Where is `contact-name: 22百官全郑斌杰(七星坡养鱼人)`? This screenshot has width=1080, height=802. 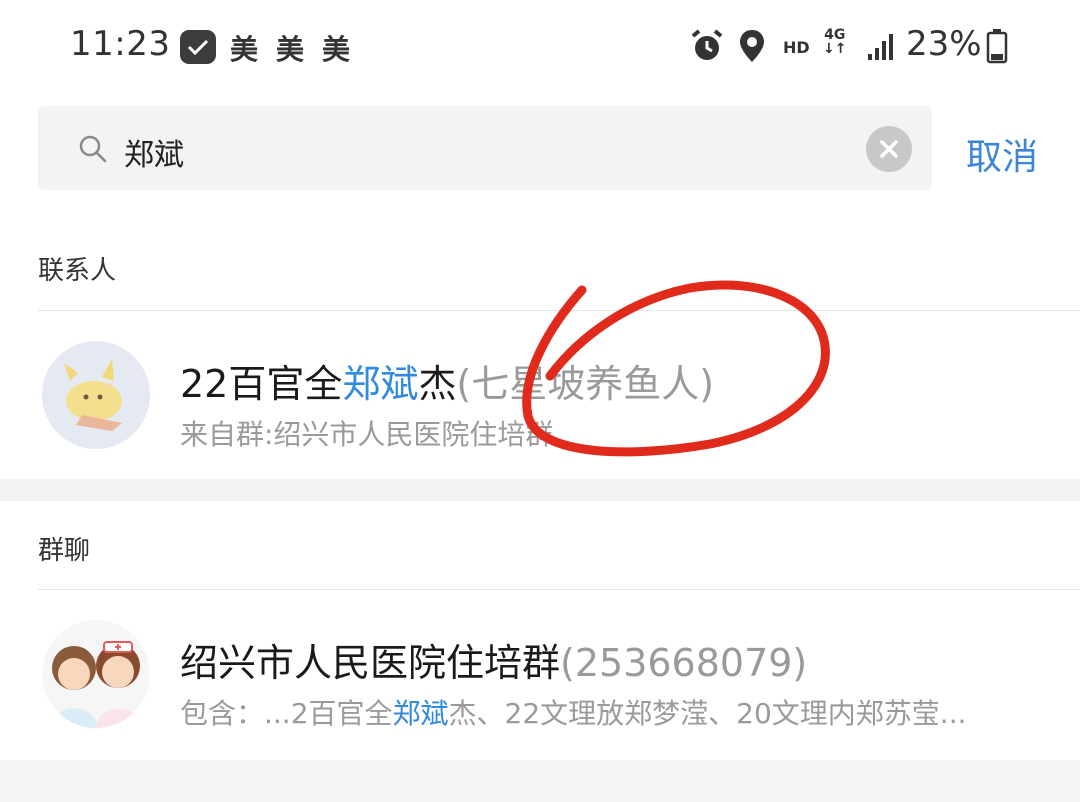
contact-name: 22百官全郑斌杰(七星坡养鱼人) is located at coordinates (447, 384).